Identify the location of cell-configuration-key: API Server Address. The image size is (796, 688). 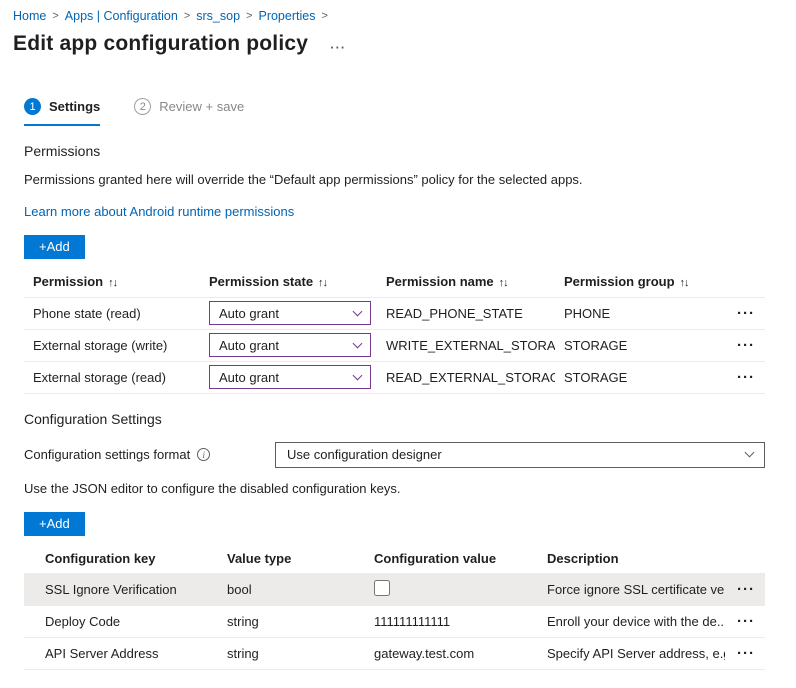
(121, 653).